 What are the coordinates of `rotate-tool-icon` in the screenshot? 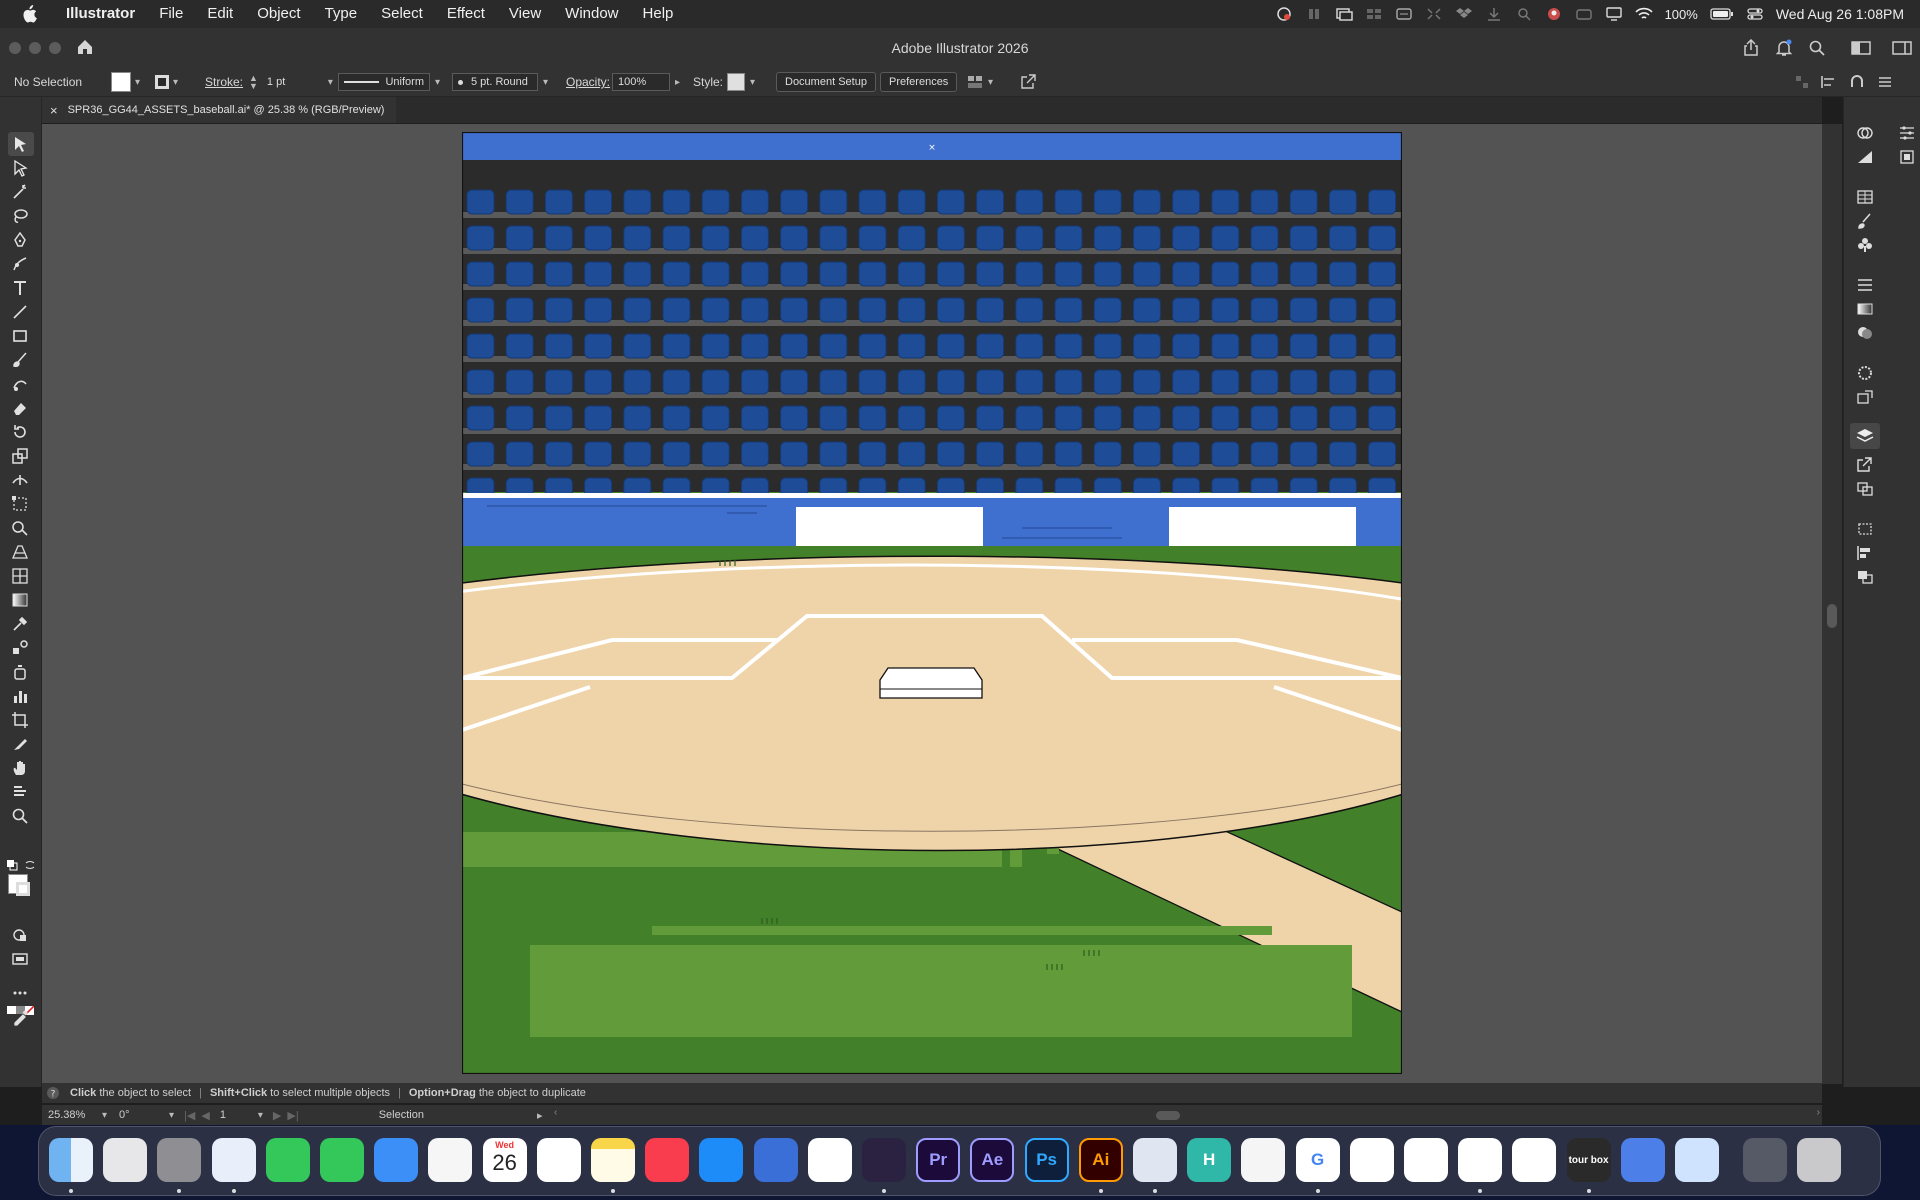 It's located at (20, 432).